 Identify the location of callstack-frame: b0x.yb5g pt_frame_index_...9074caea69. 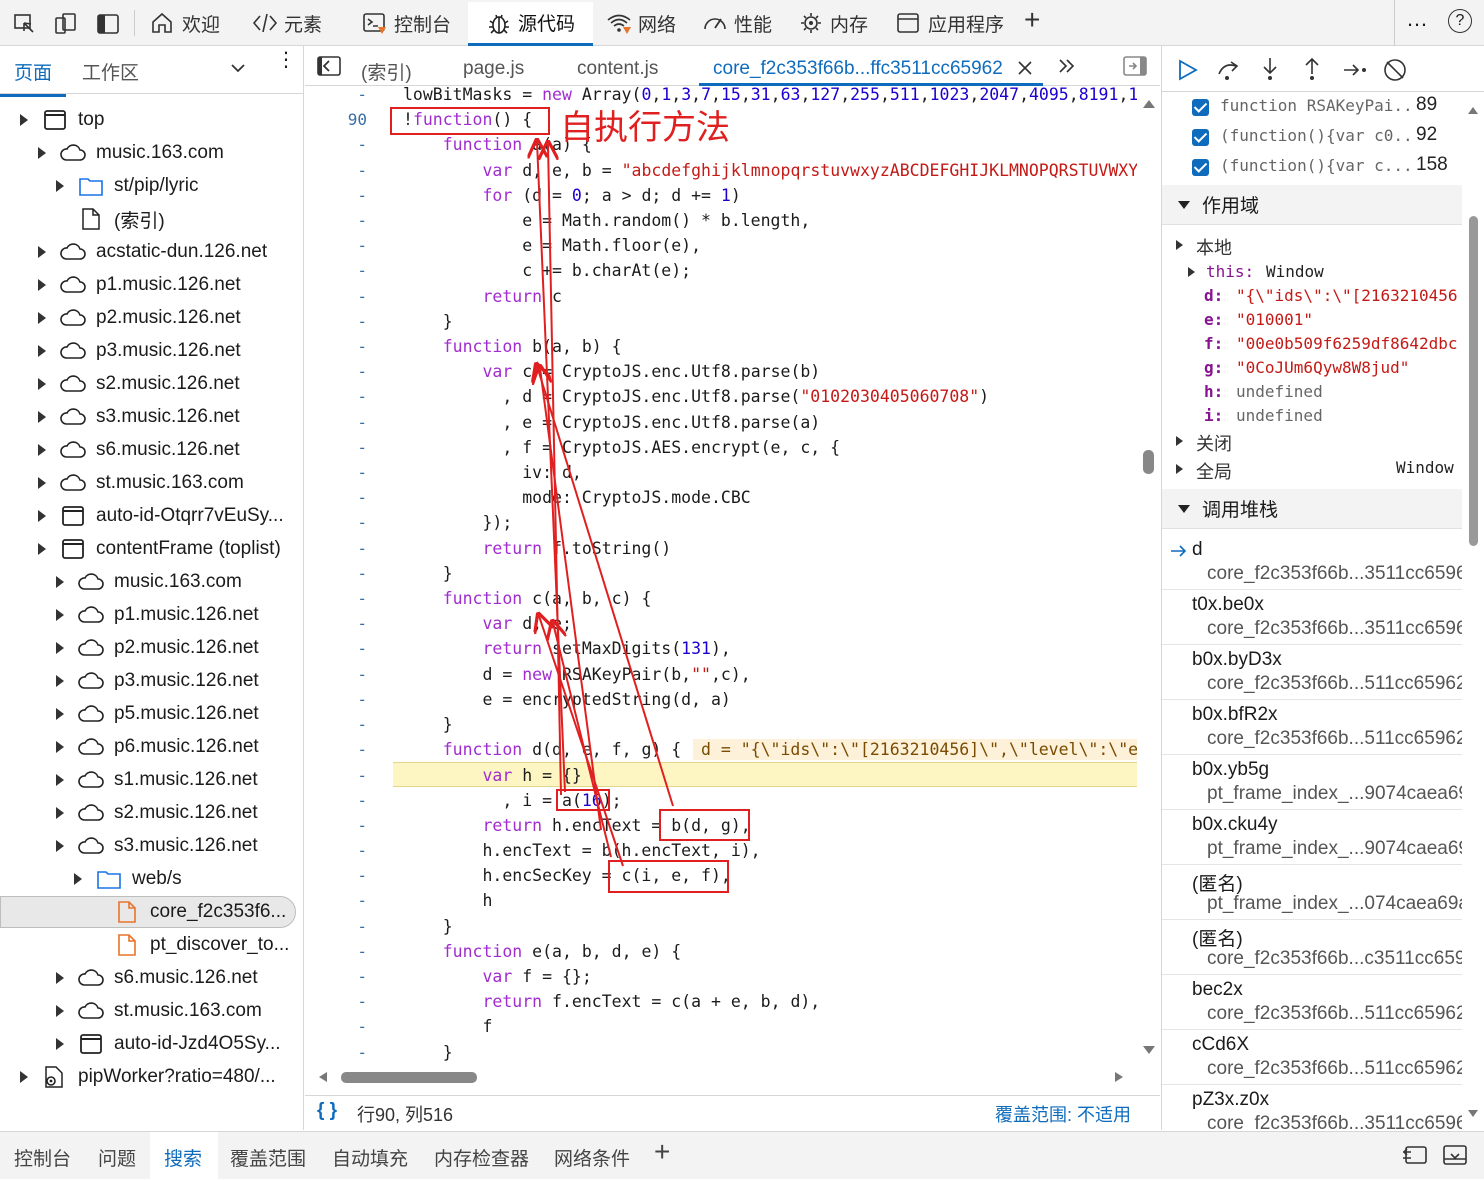
(1312, 782).